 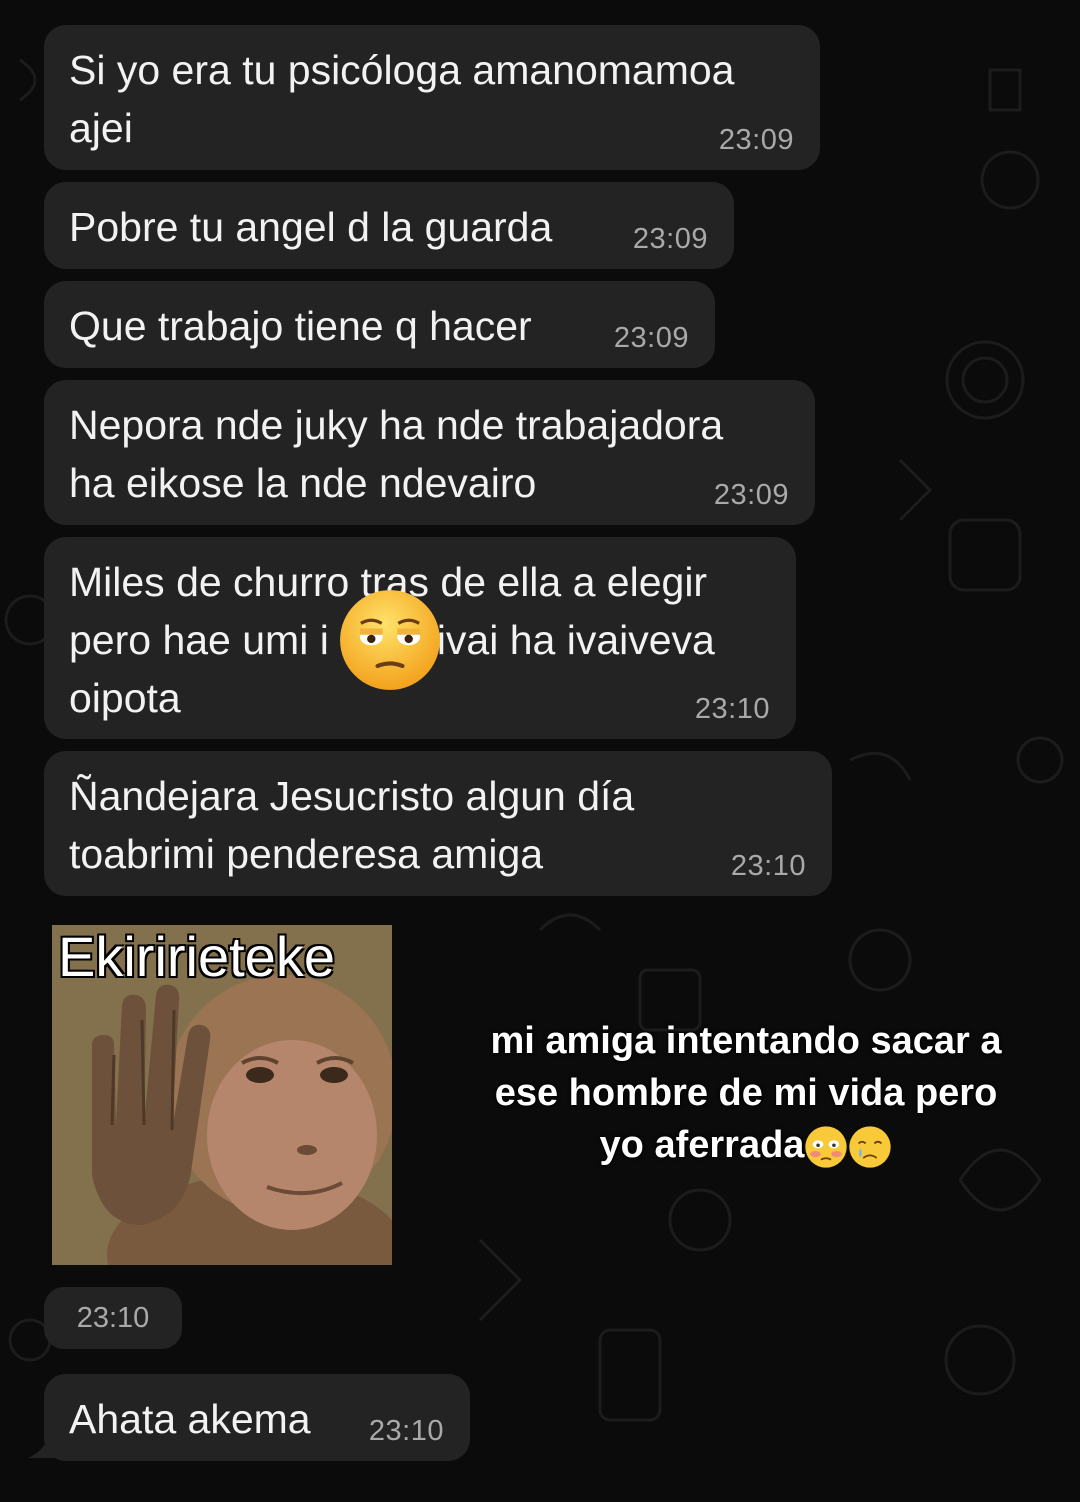 What do you see at coordinates (311, 227) in the screenshot?
I see `message-text: Pobre tu angel d la guarda` at bounding box center [311, 227].